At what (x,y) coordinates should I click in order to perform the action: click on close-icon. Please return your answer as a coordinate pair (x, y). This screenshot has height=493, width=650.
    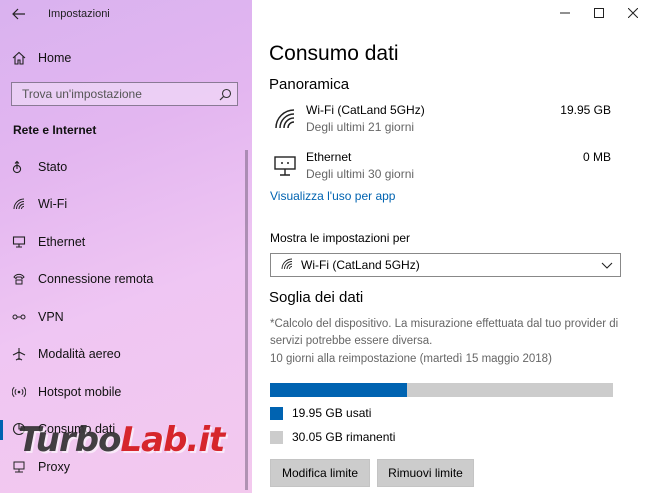
    Looking at the image, I should click on (633, 13).